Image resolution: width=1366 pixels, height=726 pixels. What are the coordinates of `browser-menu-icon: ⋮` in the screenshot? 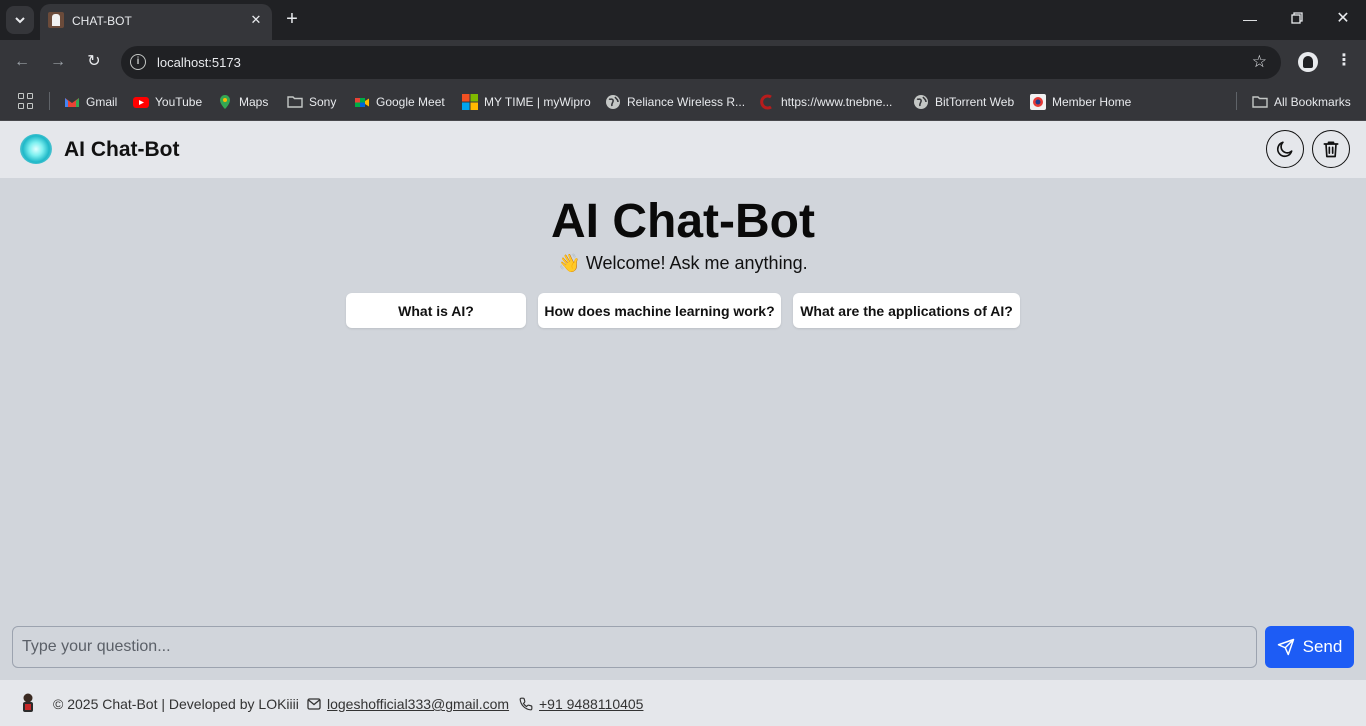 It's located at (1344, 61).